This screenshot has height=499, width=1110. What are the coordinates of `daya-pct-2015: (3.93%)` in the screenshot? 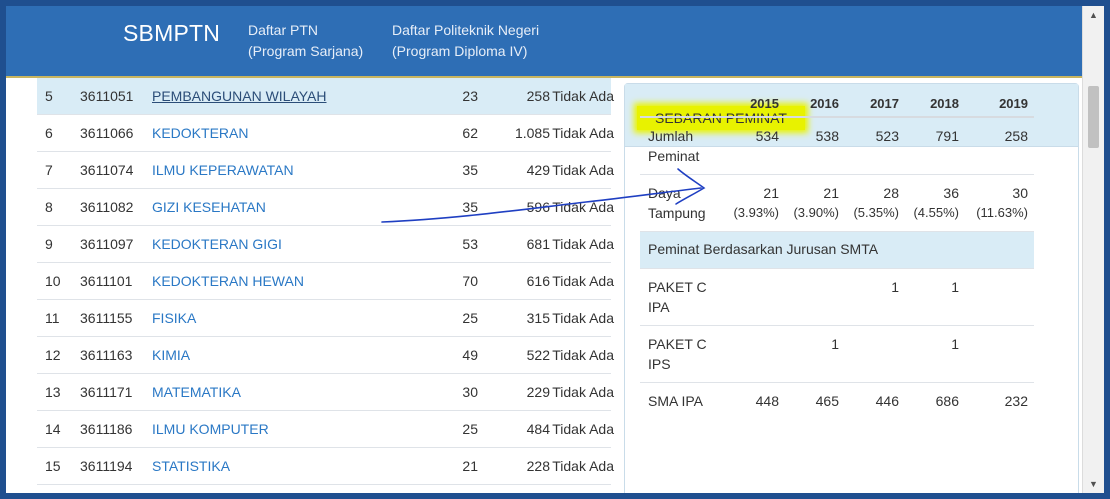 It's located at (756, 212).